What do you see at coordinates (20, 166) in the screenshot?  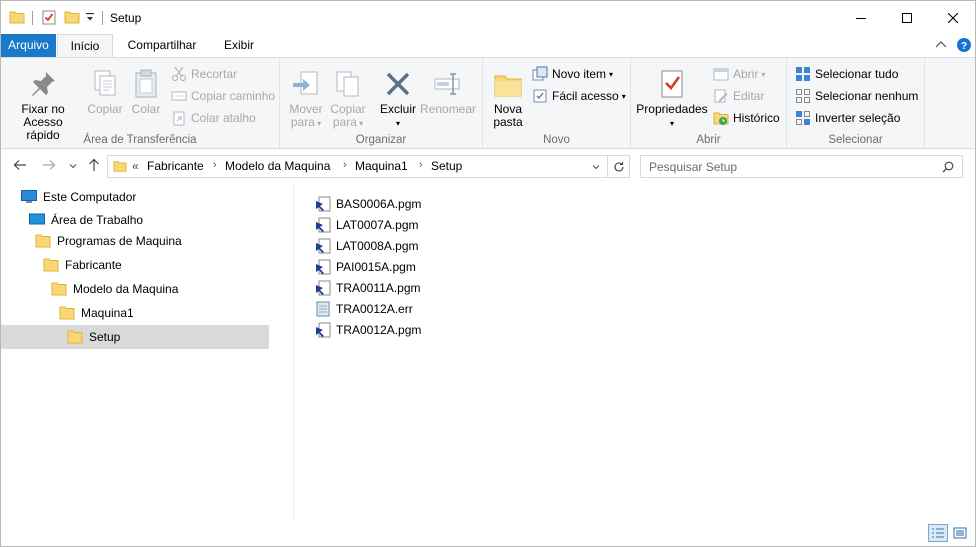 I see `back-arrow-icon` at bounding box center [20, 166].